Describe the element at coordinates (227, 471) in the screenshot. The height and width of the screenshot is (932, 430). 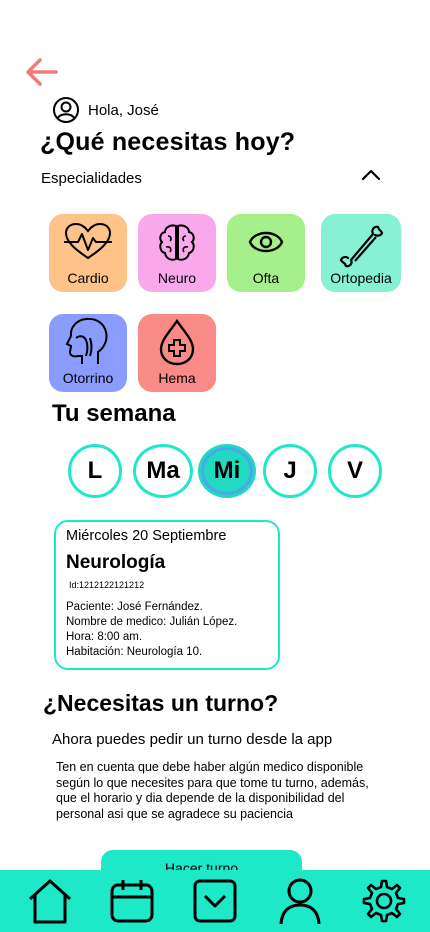
I see `day-wednesday: Mi` at that location.